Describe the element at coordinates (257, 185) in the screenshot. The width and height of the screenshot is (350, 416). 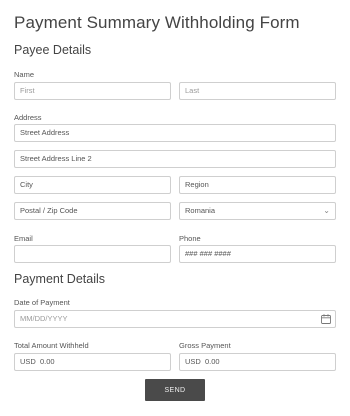
I see `region-input: Region` at that location.